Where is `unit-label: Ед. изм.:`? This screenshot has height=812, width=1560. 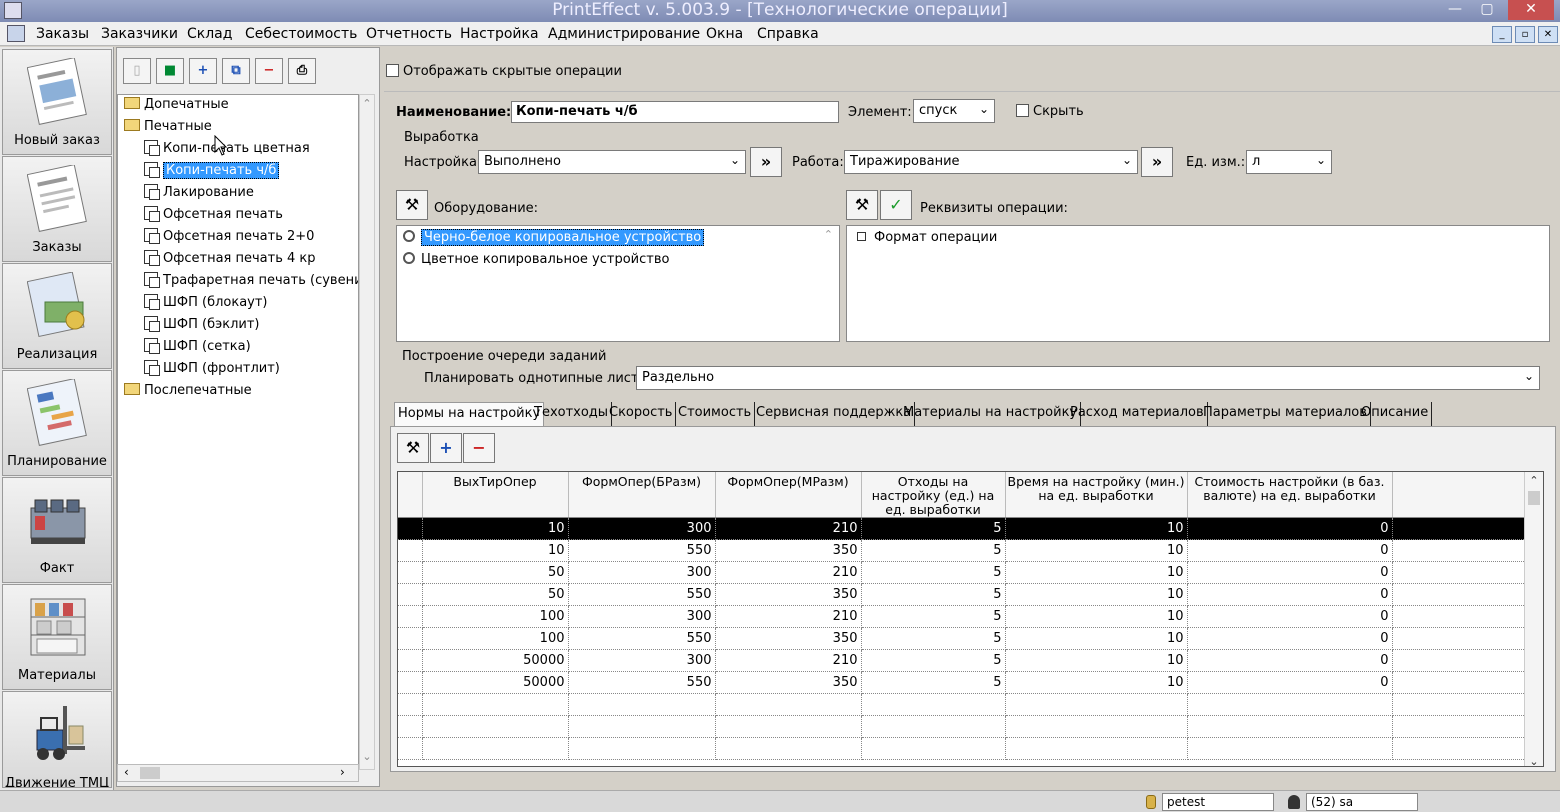 unit-label: Ед. изм.: is located at coordinates (1216, 162).